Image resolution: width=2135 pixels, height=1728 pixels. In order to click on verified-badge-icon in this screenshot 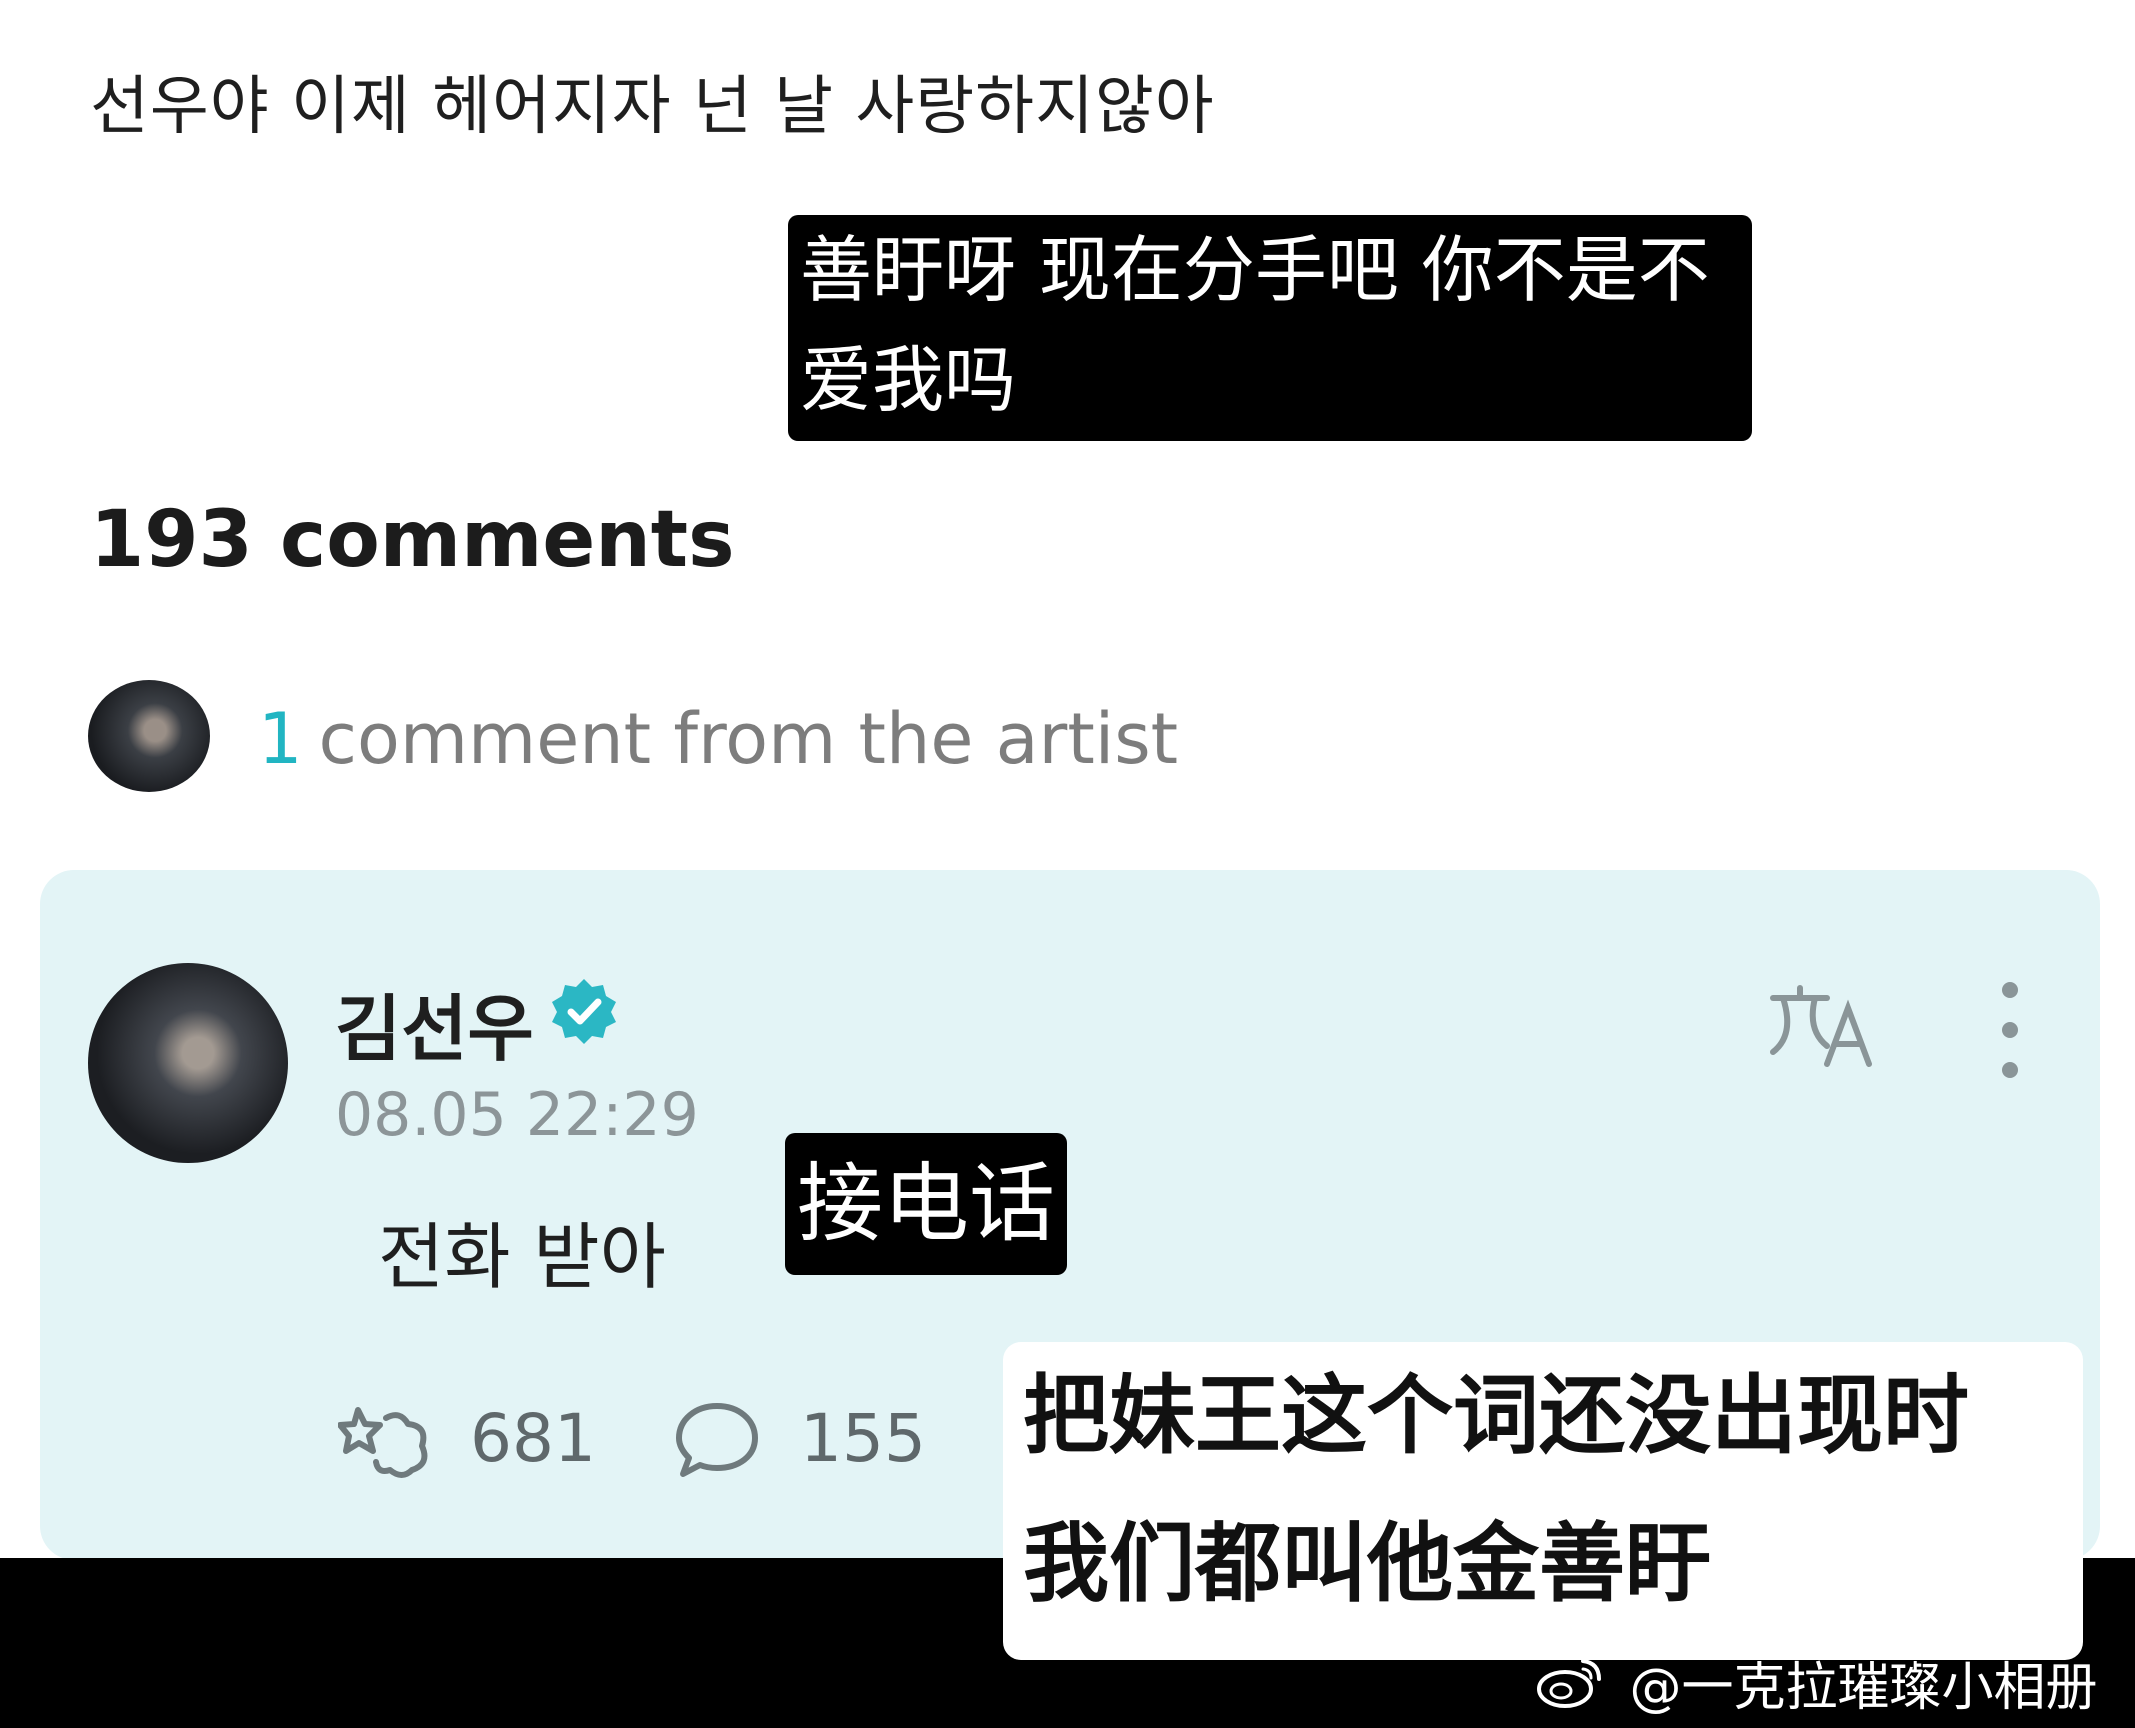, I will do `click(584, 1011)`.